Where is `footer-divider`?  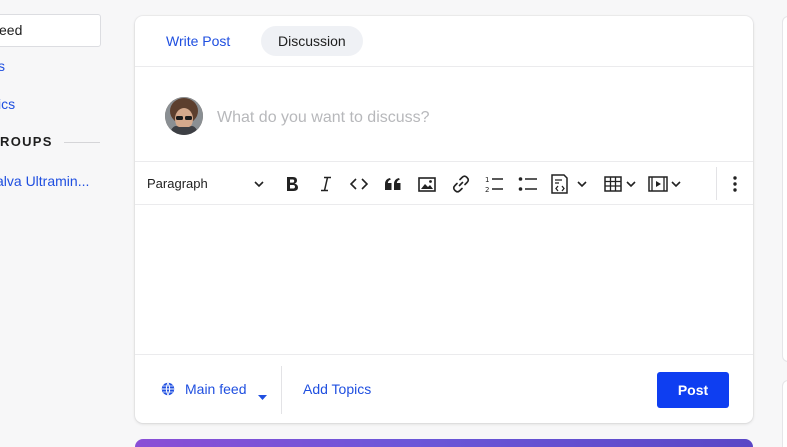
footer-divider is located at coordinates (281, 390).